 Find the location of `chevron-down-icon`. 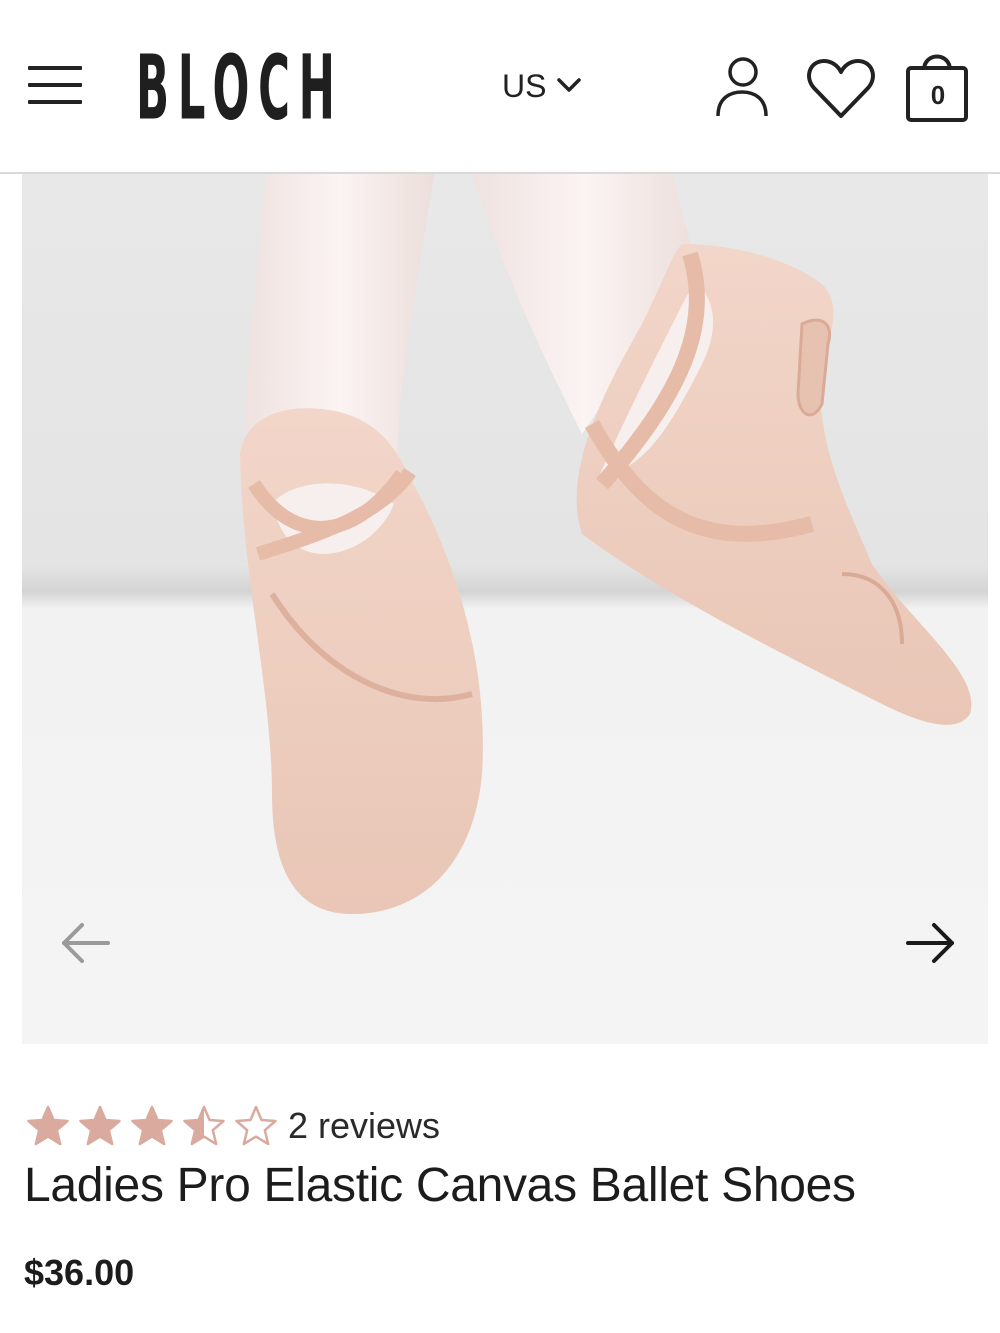

chevron-down-icon is located at coordinates (569, 85).